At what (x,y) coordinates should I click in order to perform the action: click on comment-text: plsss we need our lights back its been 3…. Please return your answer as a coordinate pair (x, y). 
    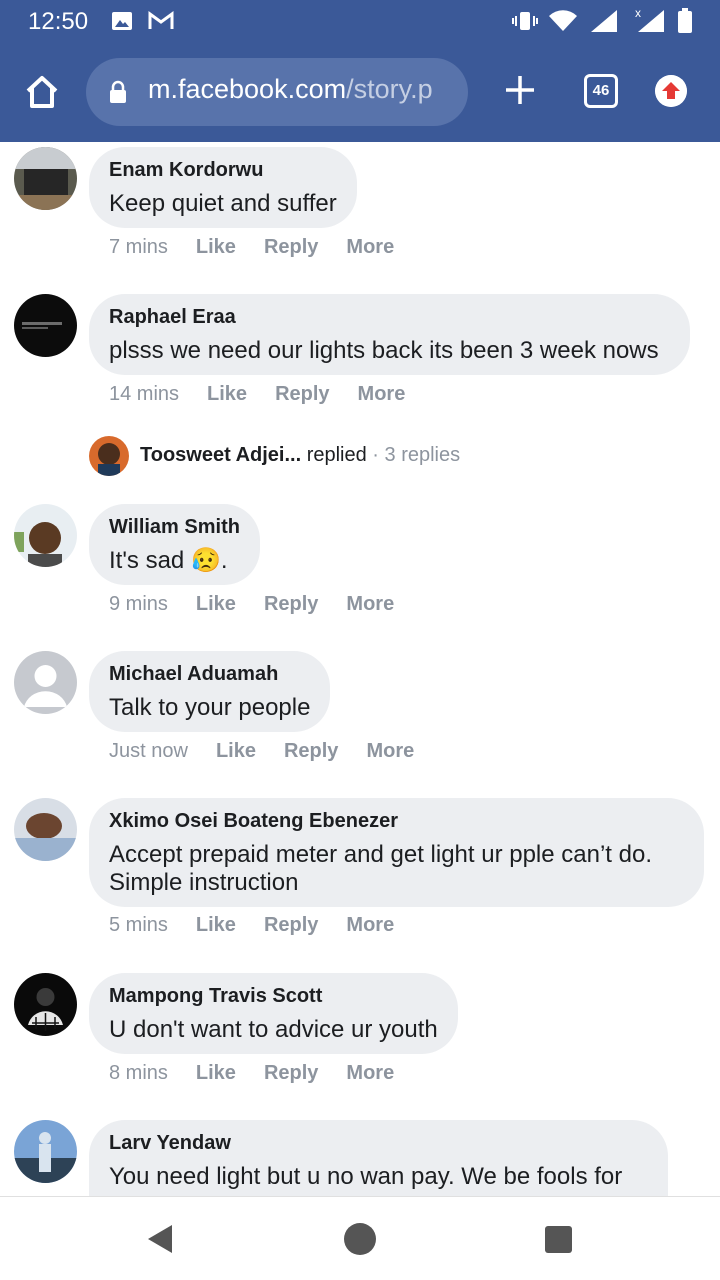
    Looking at the image, I should click on (384, 350).